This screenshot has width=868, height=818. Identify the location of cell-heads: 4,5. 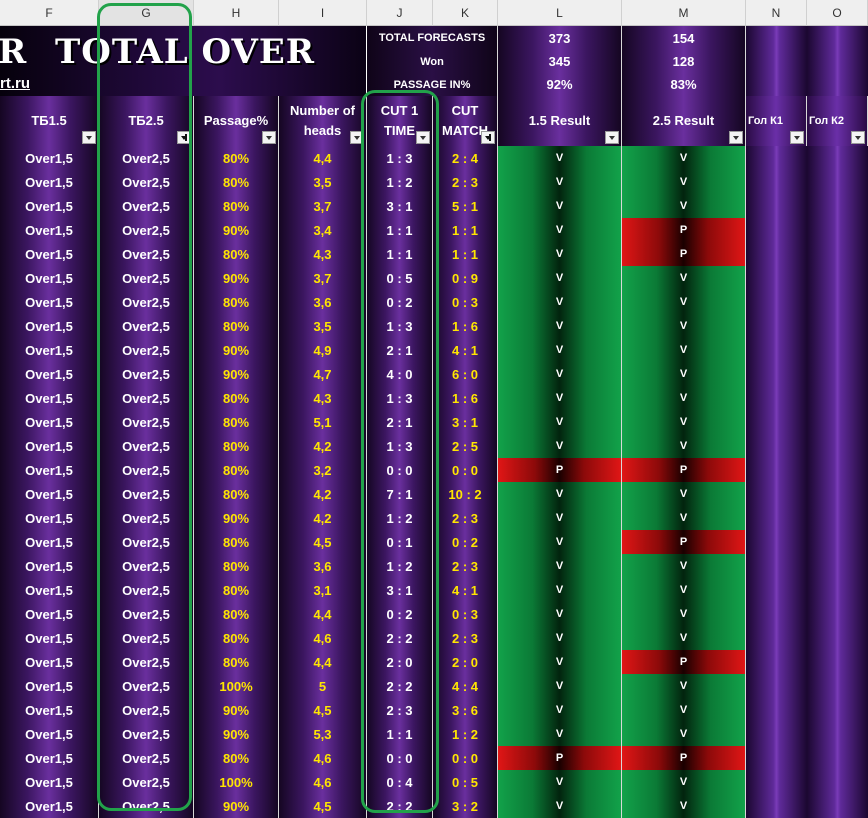
(323, 806).